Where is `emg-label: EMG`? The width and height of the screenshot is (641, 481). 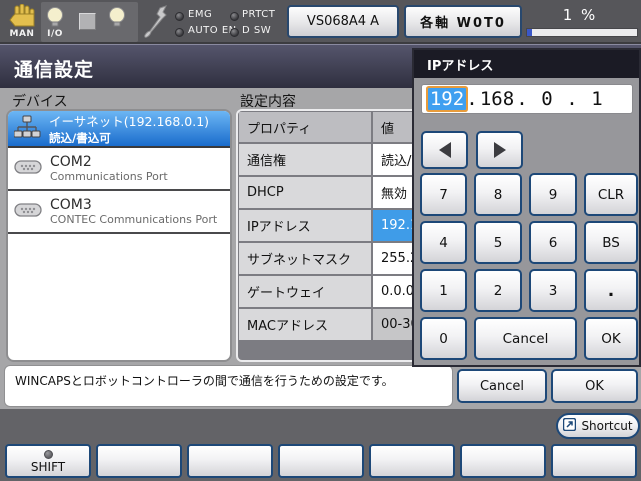 emg-label: EMG is located at coordinates (200, 14).